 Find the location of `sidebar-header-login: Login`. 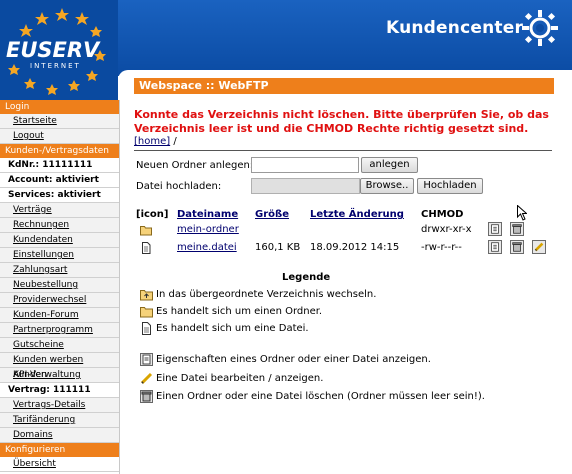

sidebar-header-login: Login is located at coordinates (59, 107).